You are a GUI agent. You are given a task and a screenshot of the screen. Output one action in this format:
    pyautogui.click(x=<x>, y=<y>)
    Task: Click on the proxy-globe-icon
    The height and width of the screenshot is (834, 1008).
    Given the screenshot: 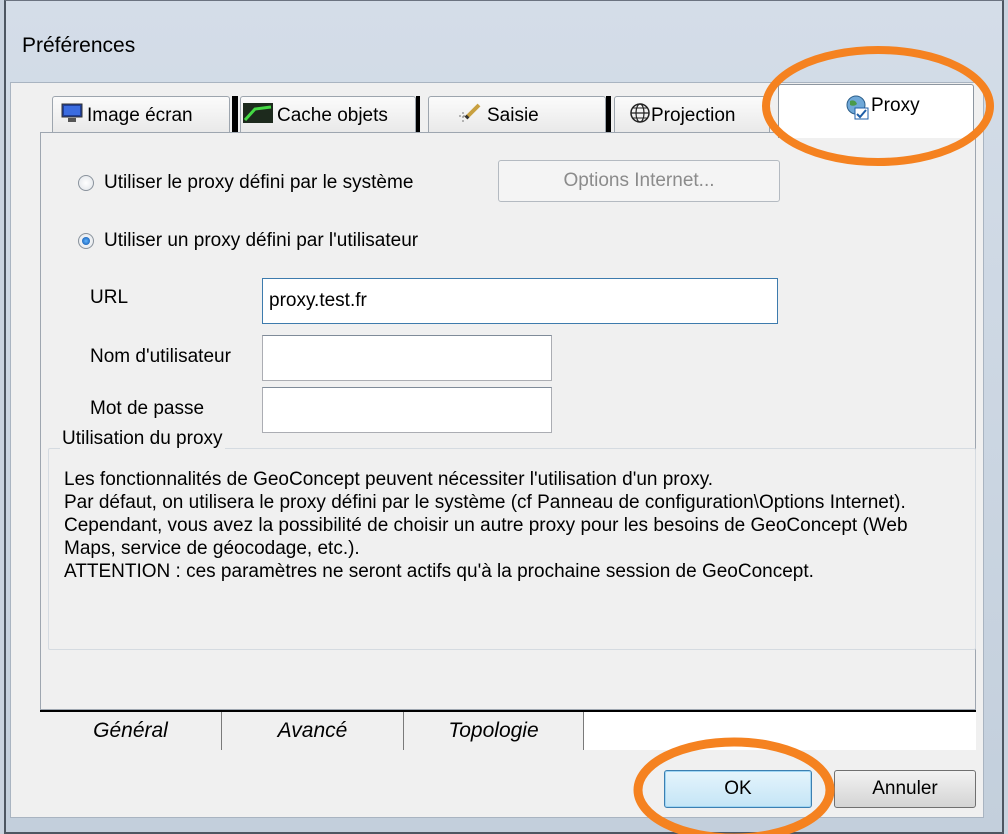 What is the action you would take?
    pyautogui.click(x=858, y=111)
    